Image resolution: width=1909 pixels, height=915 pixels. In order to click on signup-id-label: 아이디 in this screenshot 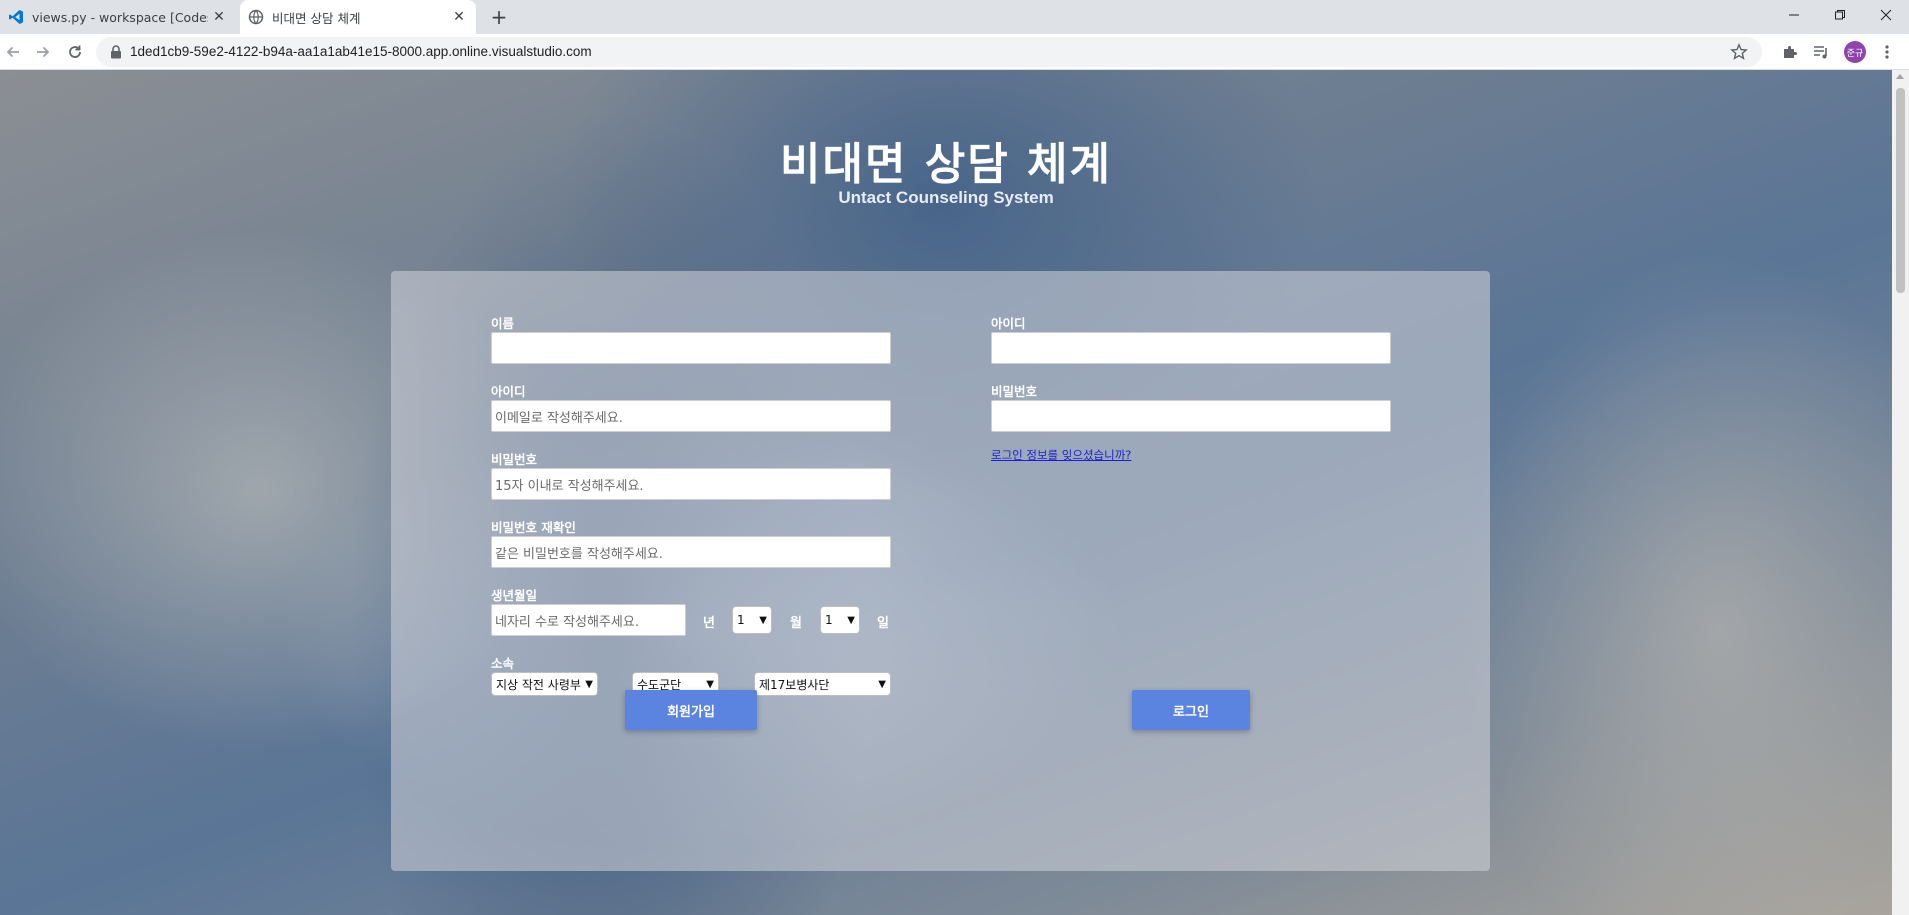, I will do `click(508, 391)`.